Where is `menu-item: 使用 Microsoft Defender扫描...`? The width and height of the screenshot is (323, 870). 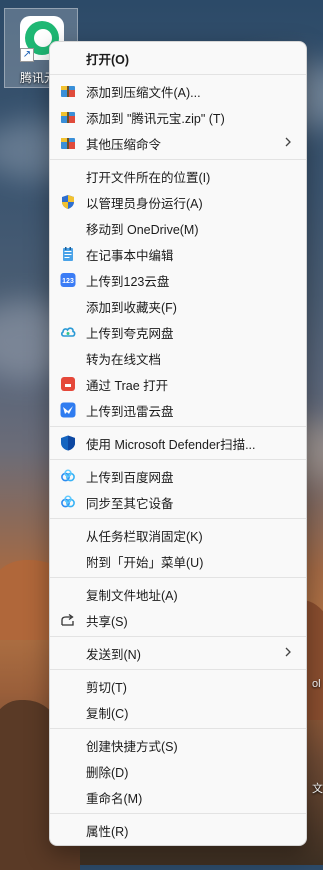
menu-item: 使用 Microsoft Defender扫描... is located at coordinates (178, 443).